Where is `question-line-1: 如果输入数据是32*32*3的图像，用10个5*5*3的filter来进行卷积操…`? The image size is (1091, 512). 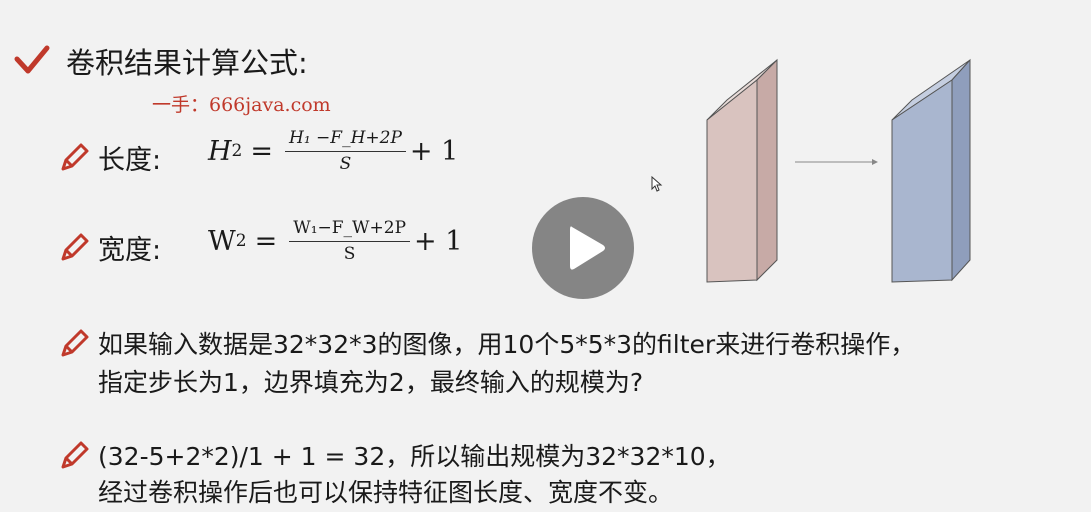 question-line-1: 如果输入数据是32*32*3的图像，用10个5*5*3的filter来进行卷积操… is located at coordinates (507, 344).